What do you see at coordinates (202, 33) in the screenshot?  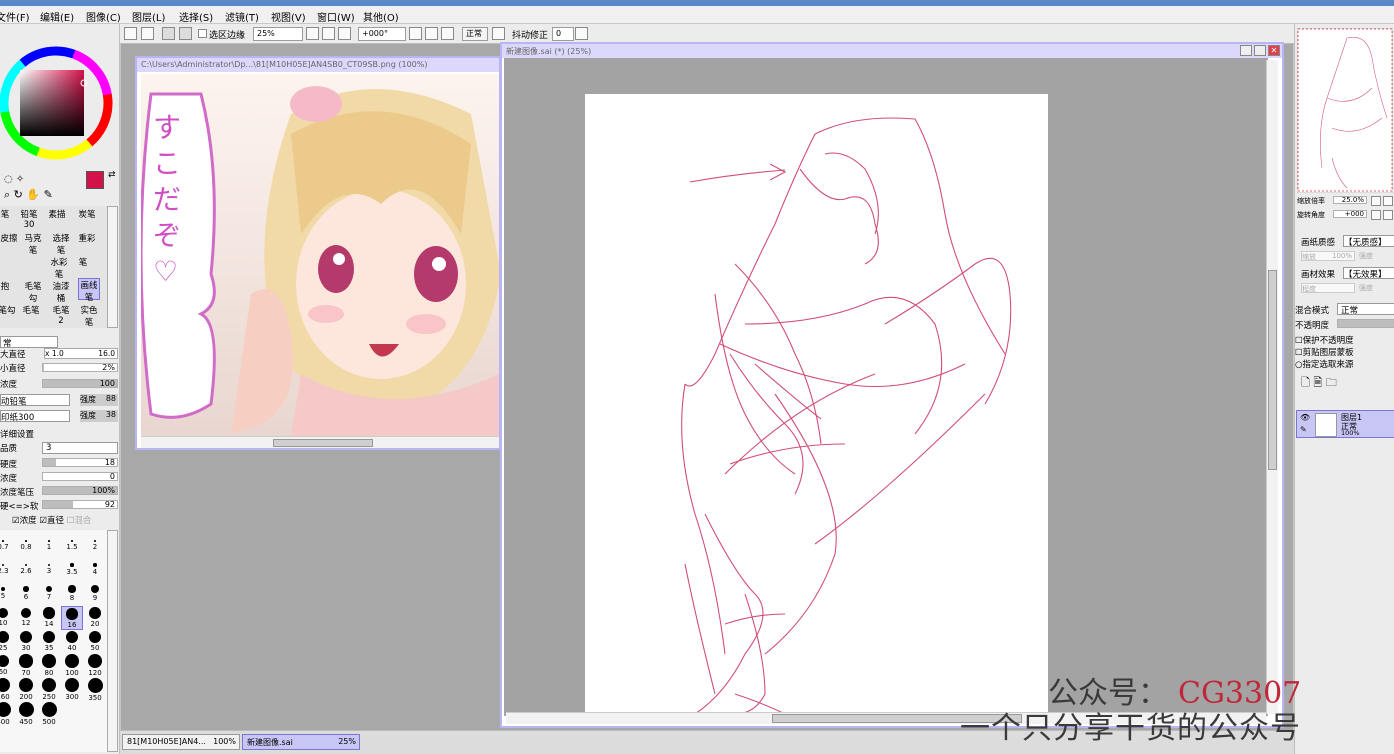 I see `selection-edge-checkbox` at bounding box center [202, 33].